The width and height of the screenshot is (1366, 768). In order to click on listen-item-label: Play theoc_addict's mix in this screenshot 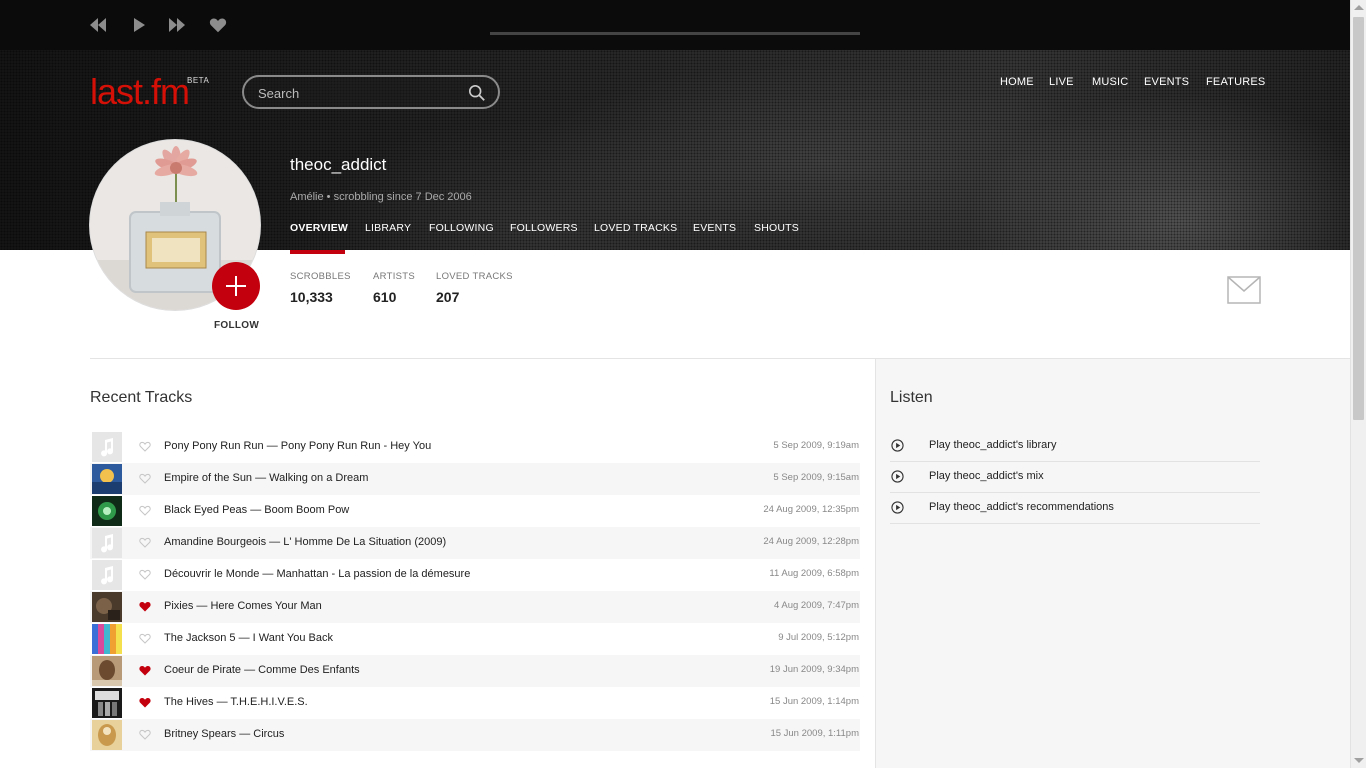, I will do `click(986, 476)`.